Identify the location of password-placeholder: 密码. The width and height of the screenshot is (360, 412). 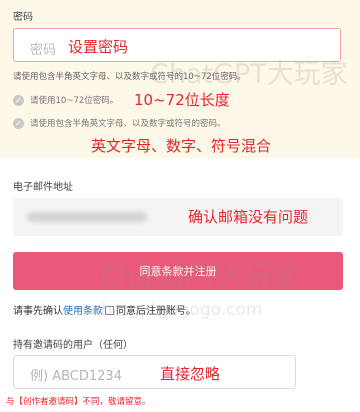
(43, 50).